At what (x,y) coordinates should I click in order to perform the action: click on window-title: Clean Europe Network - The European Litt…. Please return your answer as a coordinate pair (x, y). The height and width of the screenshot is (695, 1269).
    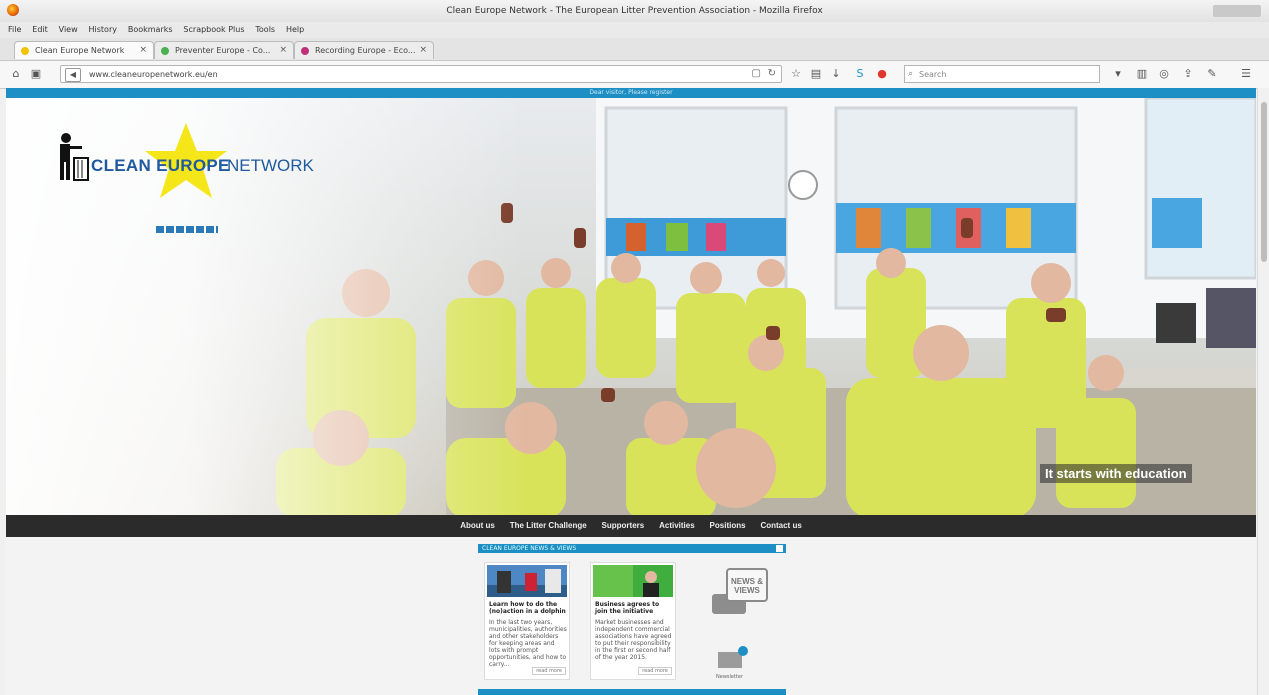
    Looking at the image, I should click on (634, 11).